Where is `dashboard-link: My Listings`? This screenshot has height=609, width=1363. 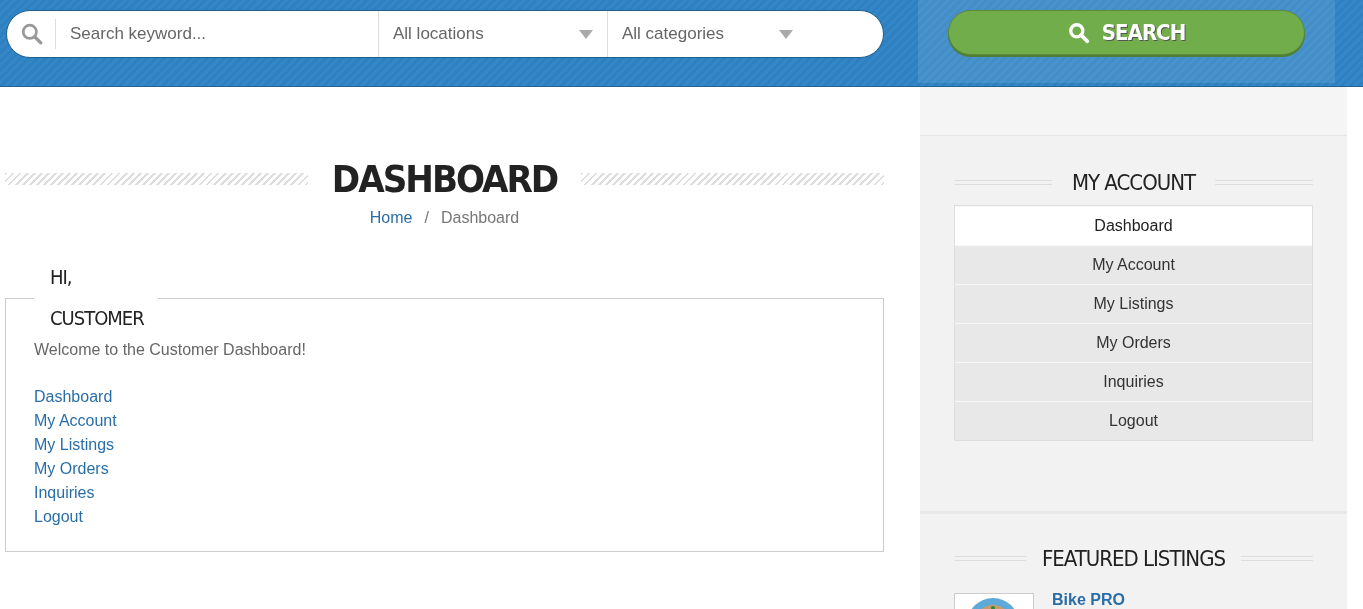
dashboard-link: My Listings is located at coordinates (74, 445).